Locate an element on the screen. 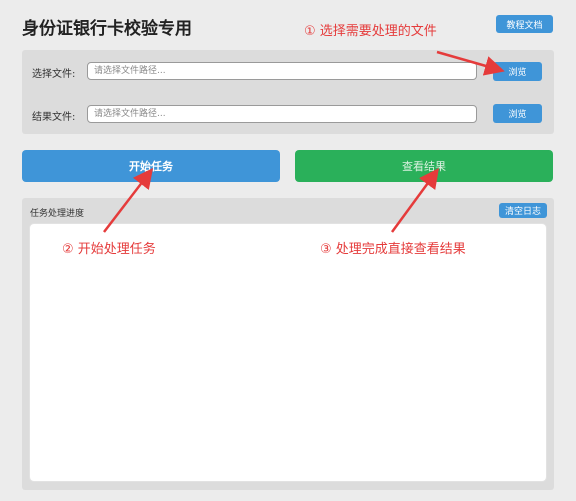 This screenshot has width=576, height=501. browse-result-file-button: 浏览 is located at coordinates (517, 113).